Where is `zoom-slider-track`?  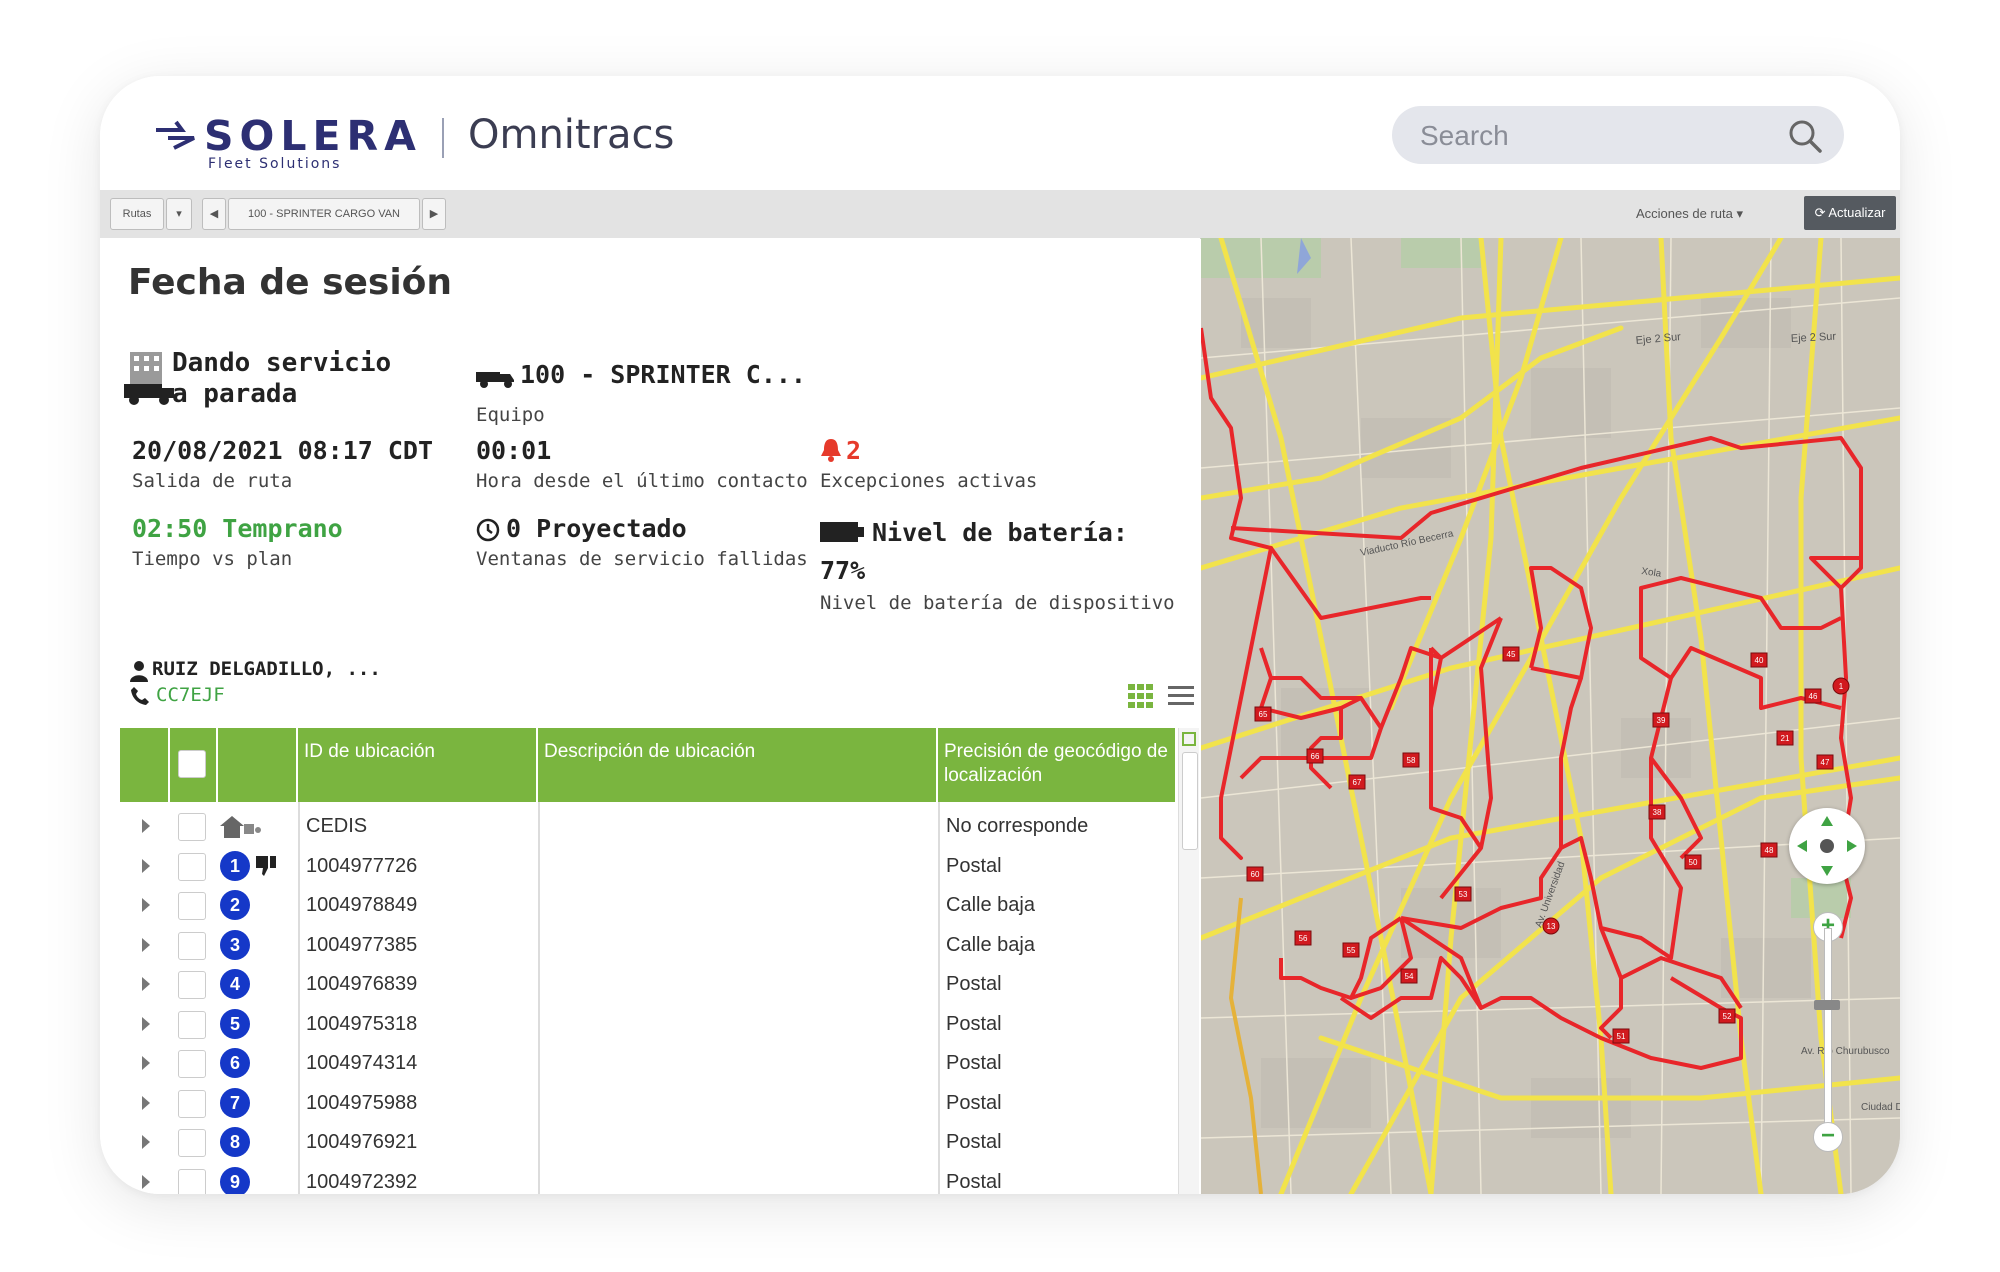
zoom-slider-track is located at coordinates (1828, 1029).